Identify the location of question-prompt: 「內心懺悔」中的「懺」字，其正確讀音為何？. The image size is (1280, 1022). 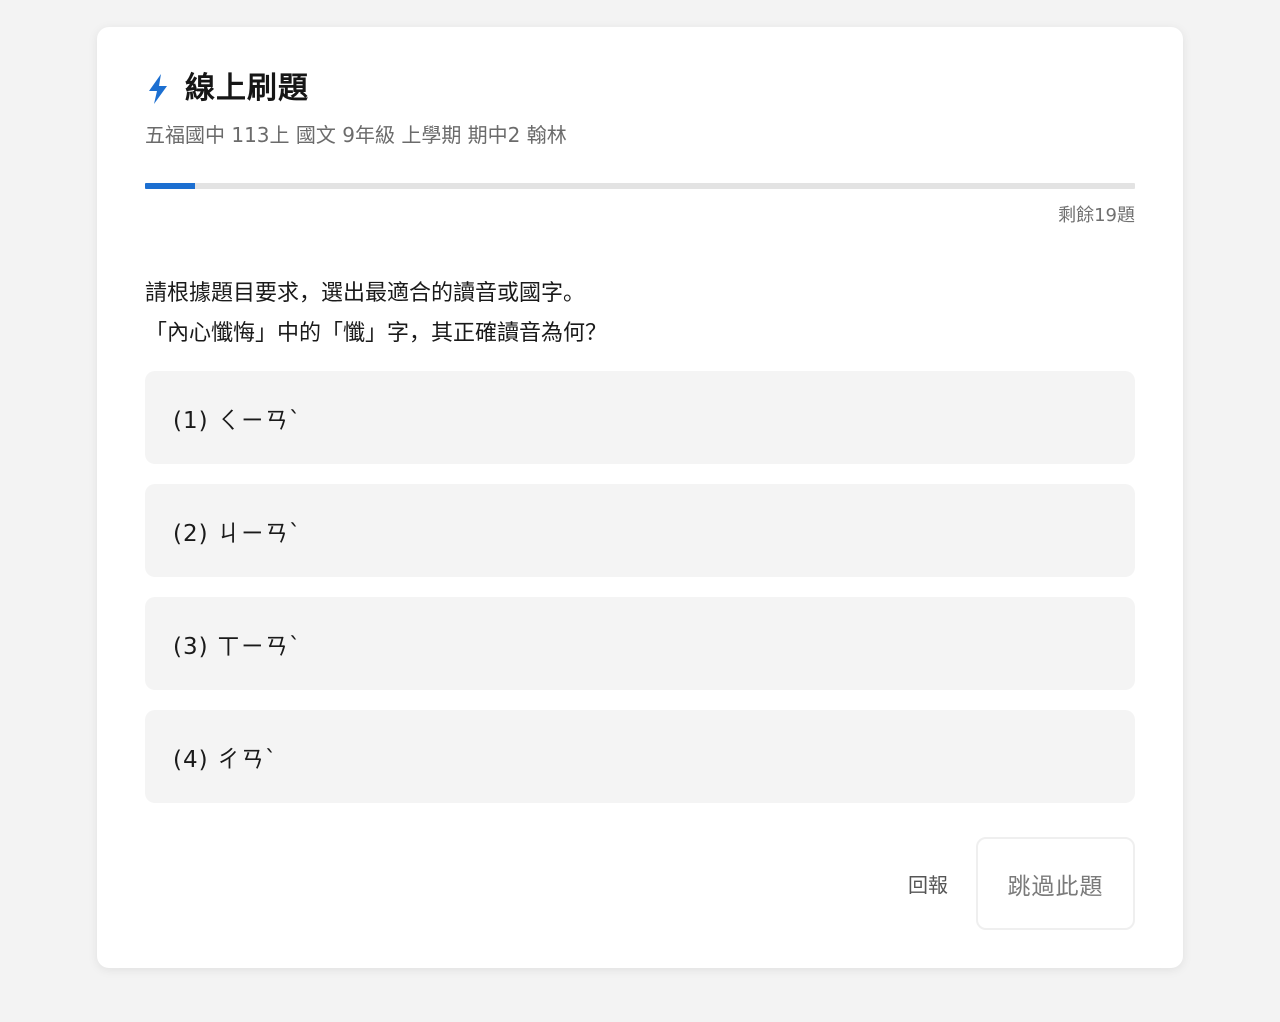
(376, 333).